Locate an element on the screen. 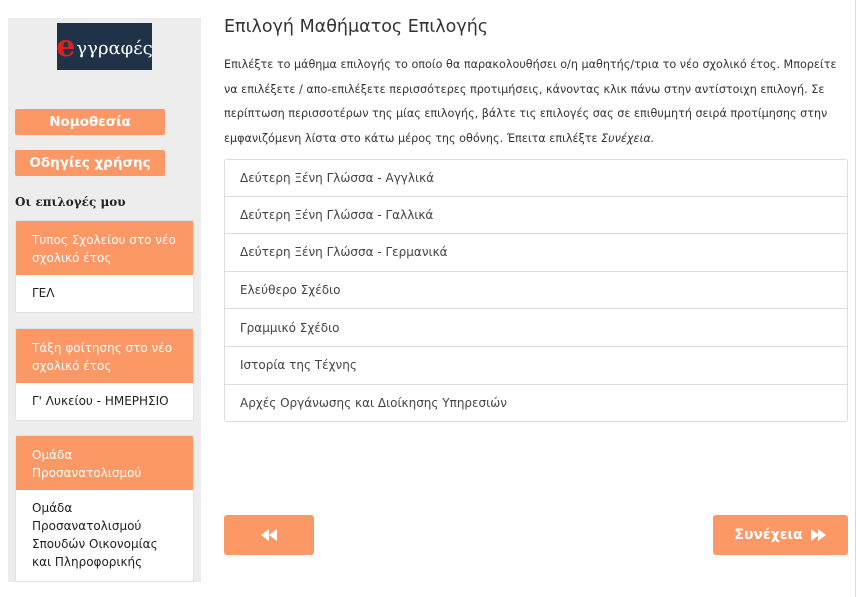  option-item: Δεύτερη Ξένη Γλώσσα - Γαλλικά is located at coordinates (536, 215).